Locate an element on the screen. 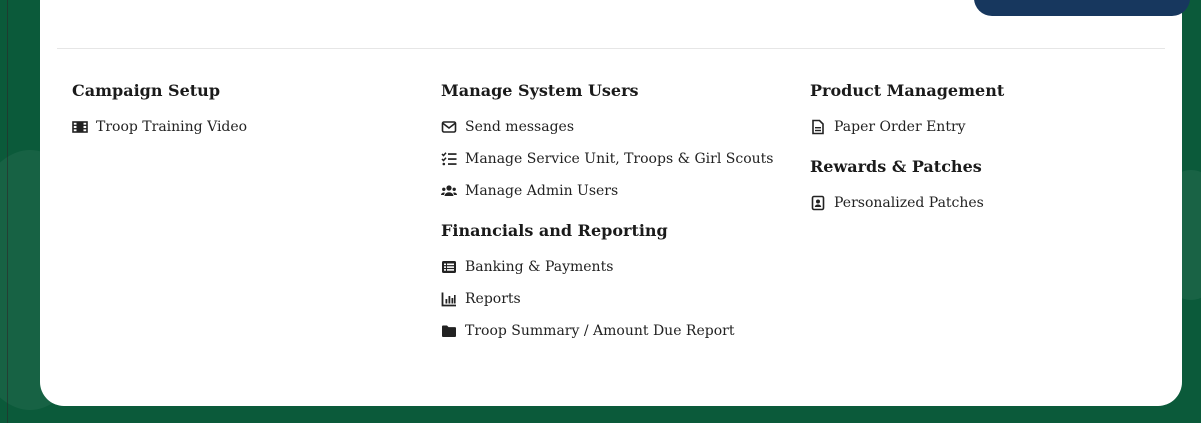 This screenshot has width=1201, height=423. link-troop-training-video: Troop Training Video is located at coordinates (159, 127).